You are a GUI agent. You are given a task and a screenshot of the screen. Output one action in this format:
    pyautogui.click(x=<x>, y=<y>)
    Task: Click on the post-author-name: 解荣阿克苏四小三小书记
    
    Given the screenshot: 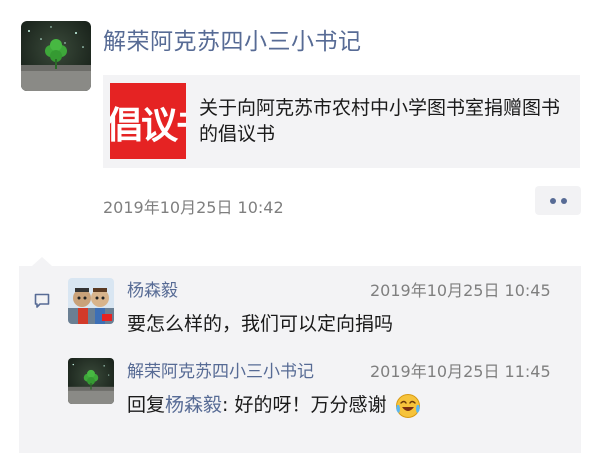 What is the action you would take?
    pyautogui.click(x=232, y=39)
    